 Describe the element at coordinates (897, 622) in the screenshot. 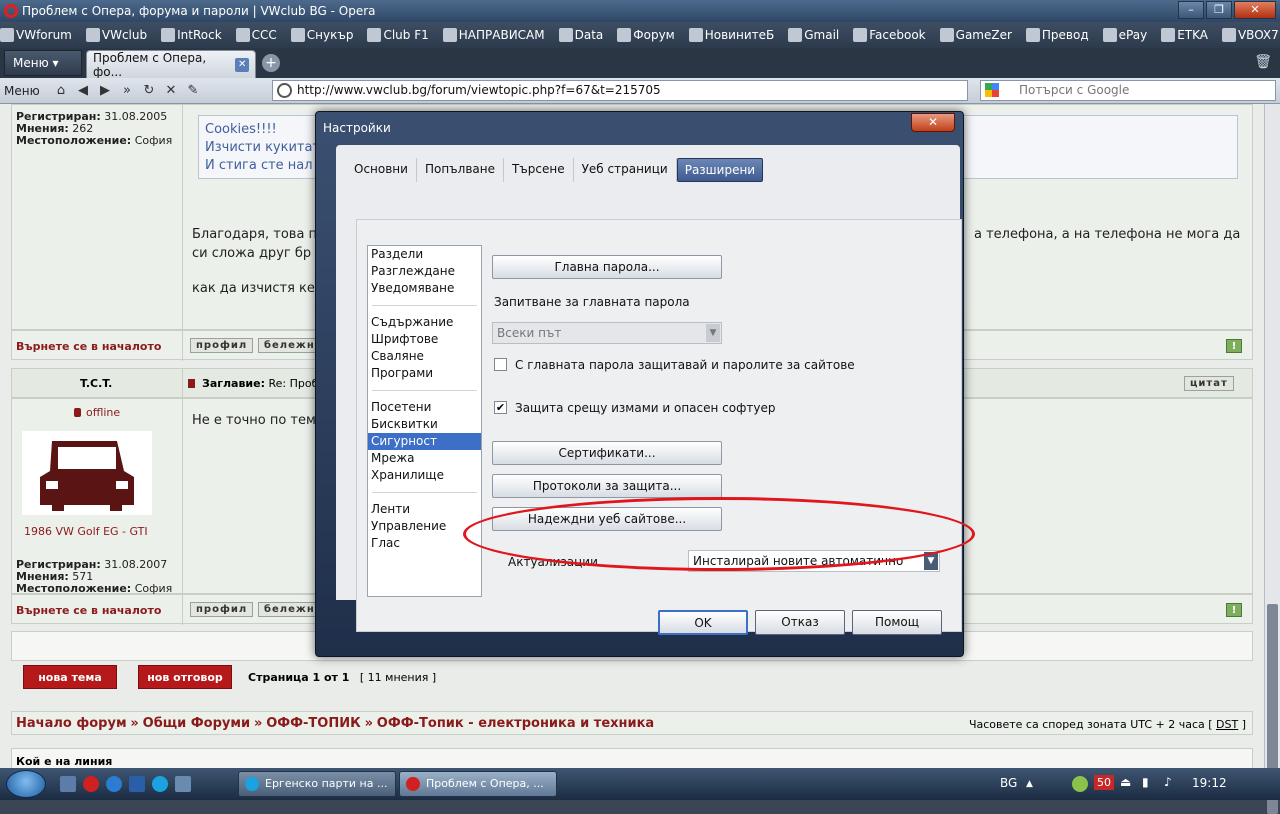

I see `help-button: Помощ` at that location.